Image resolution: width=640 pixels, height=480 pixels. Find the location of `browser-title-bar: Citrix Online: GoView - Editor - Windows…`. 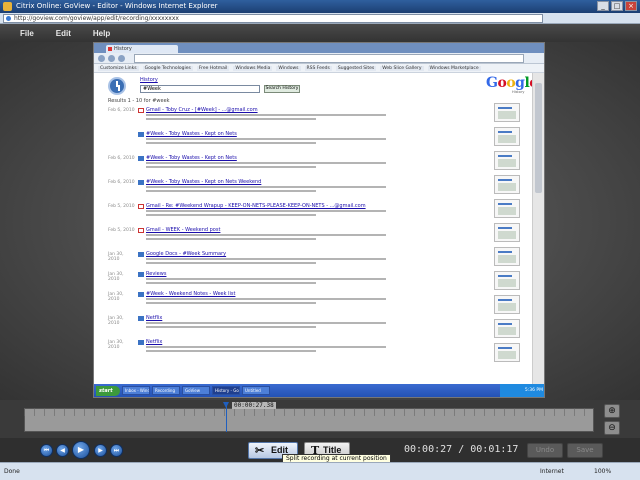

browser-title-bar: Citrix Online: GoView - Editor - Windows… is located at coordinates (320, 6).